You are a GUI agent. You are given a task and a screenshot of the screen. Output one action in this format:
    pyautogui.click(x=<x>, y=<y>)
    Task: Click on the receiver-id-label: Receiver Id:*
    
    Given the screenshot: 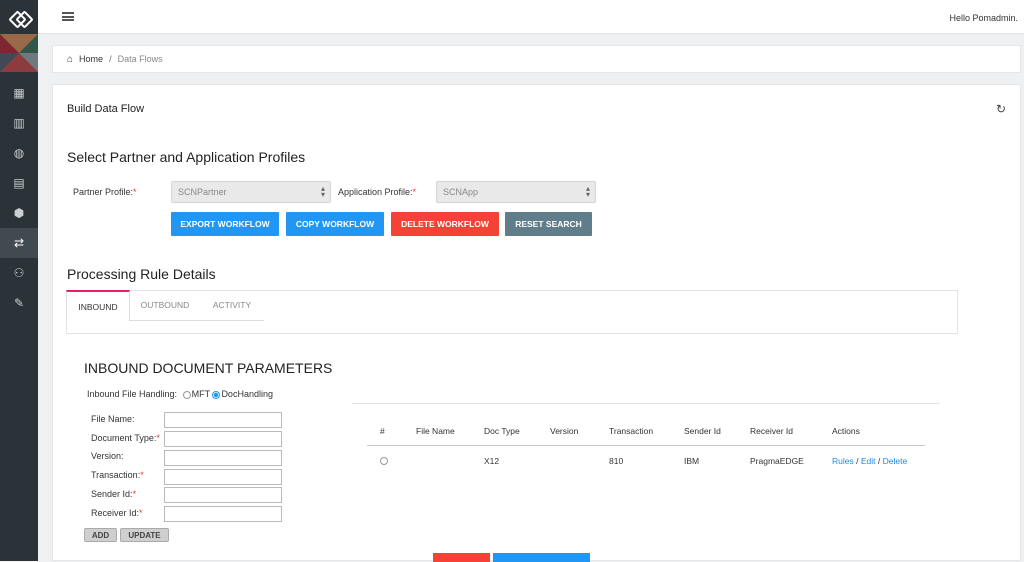 What is the action you would take?
    pyautogui.click(x=117, y=513)
    